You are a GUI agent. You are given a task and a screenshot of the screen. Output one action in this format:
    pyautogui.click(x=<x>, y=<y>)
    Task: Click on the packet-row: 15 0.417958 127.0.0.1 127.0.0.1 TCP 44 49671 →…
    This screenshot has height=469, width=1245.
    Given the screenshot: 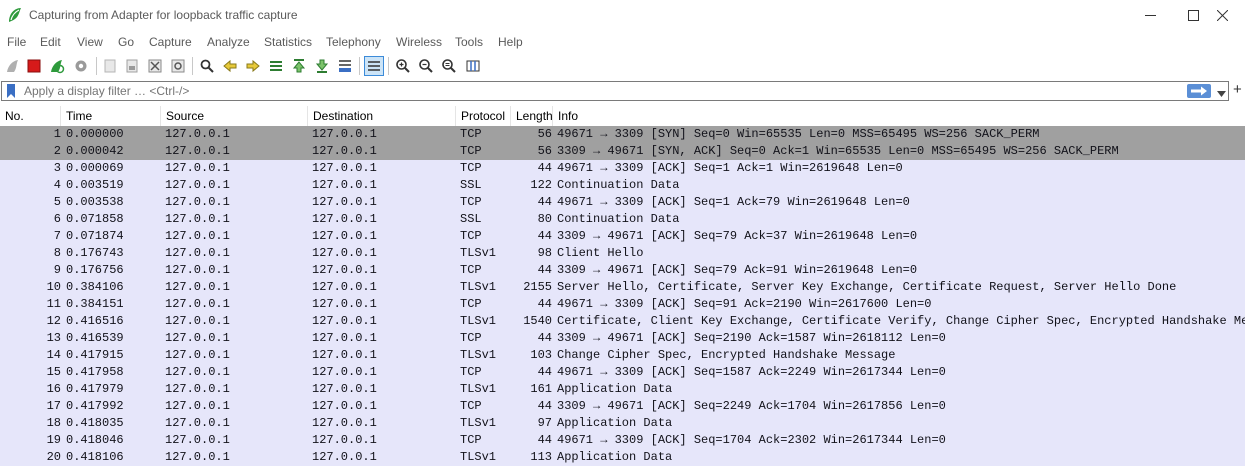 What is the action you would take?
    pyautogui.click(x=622, y=372)
    